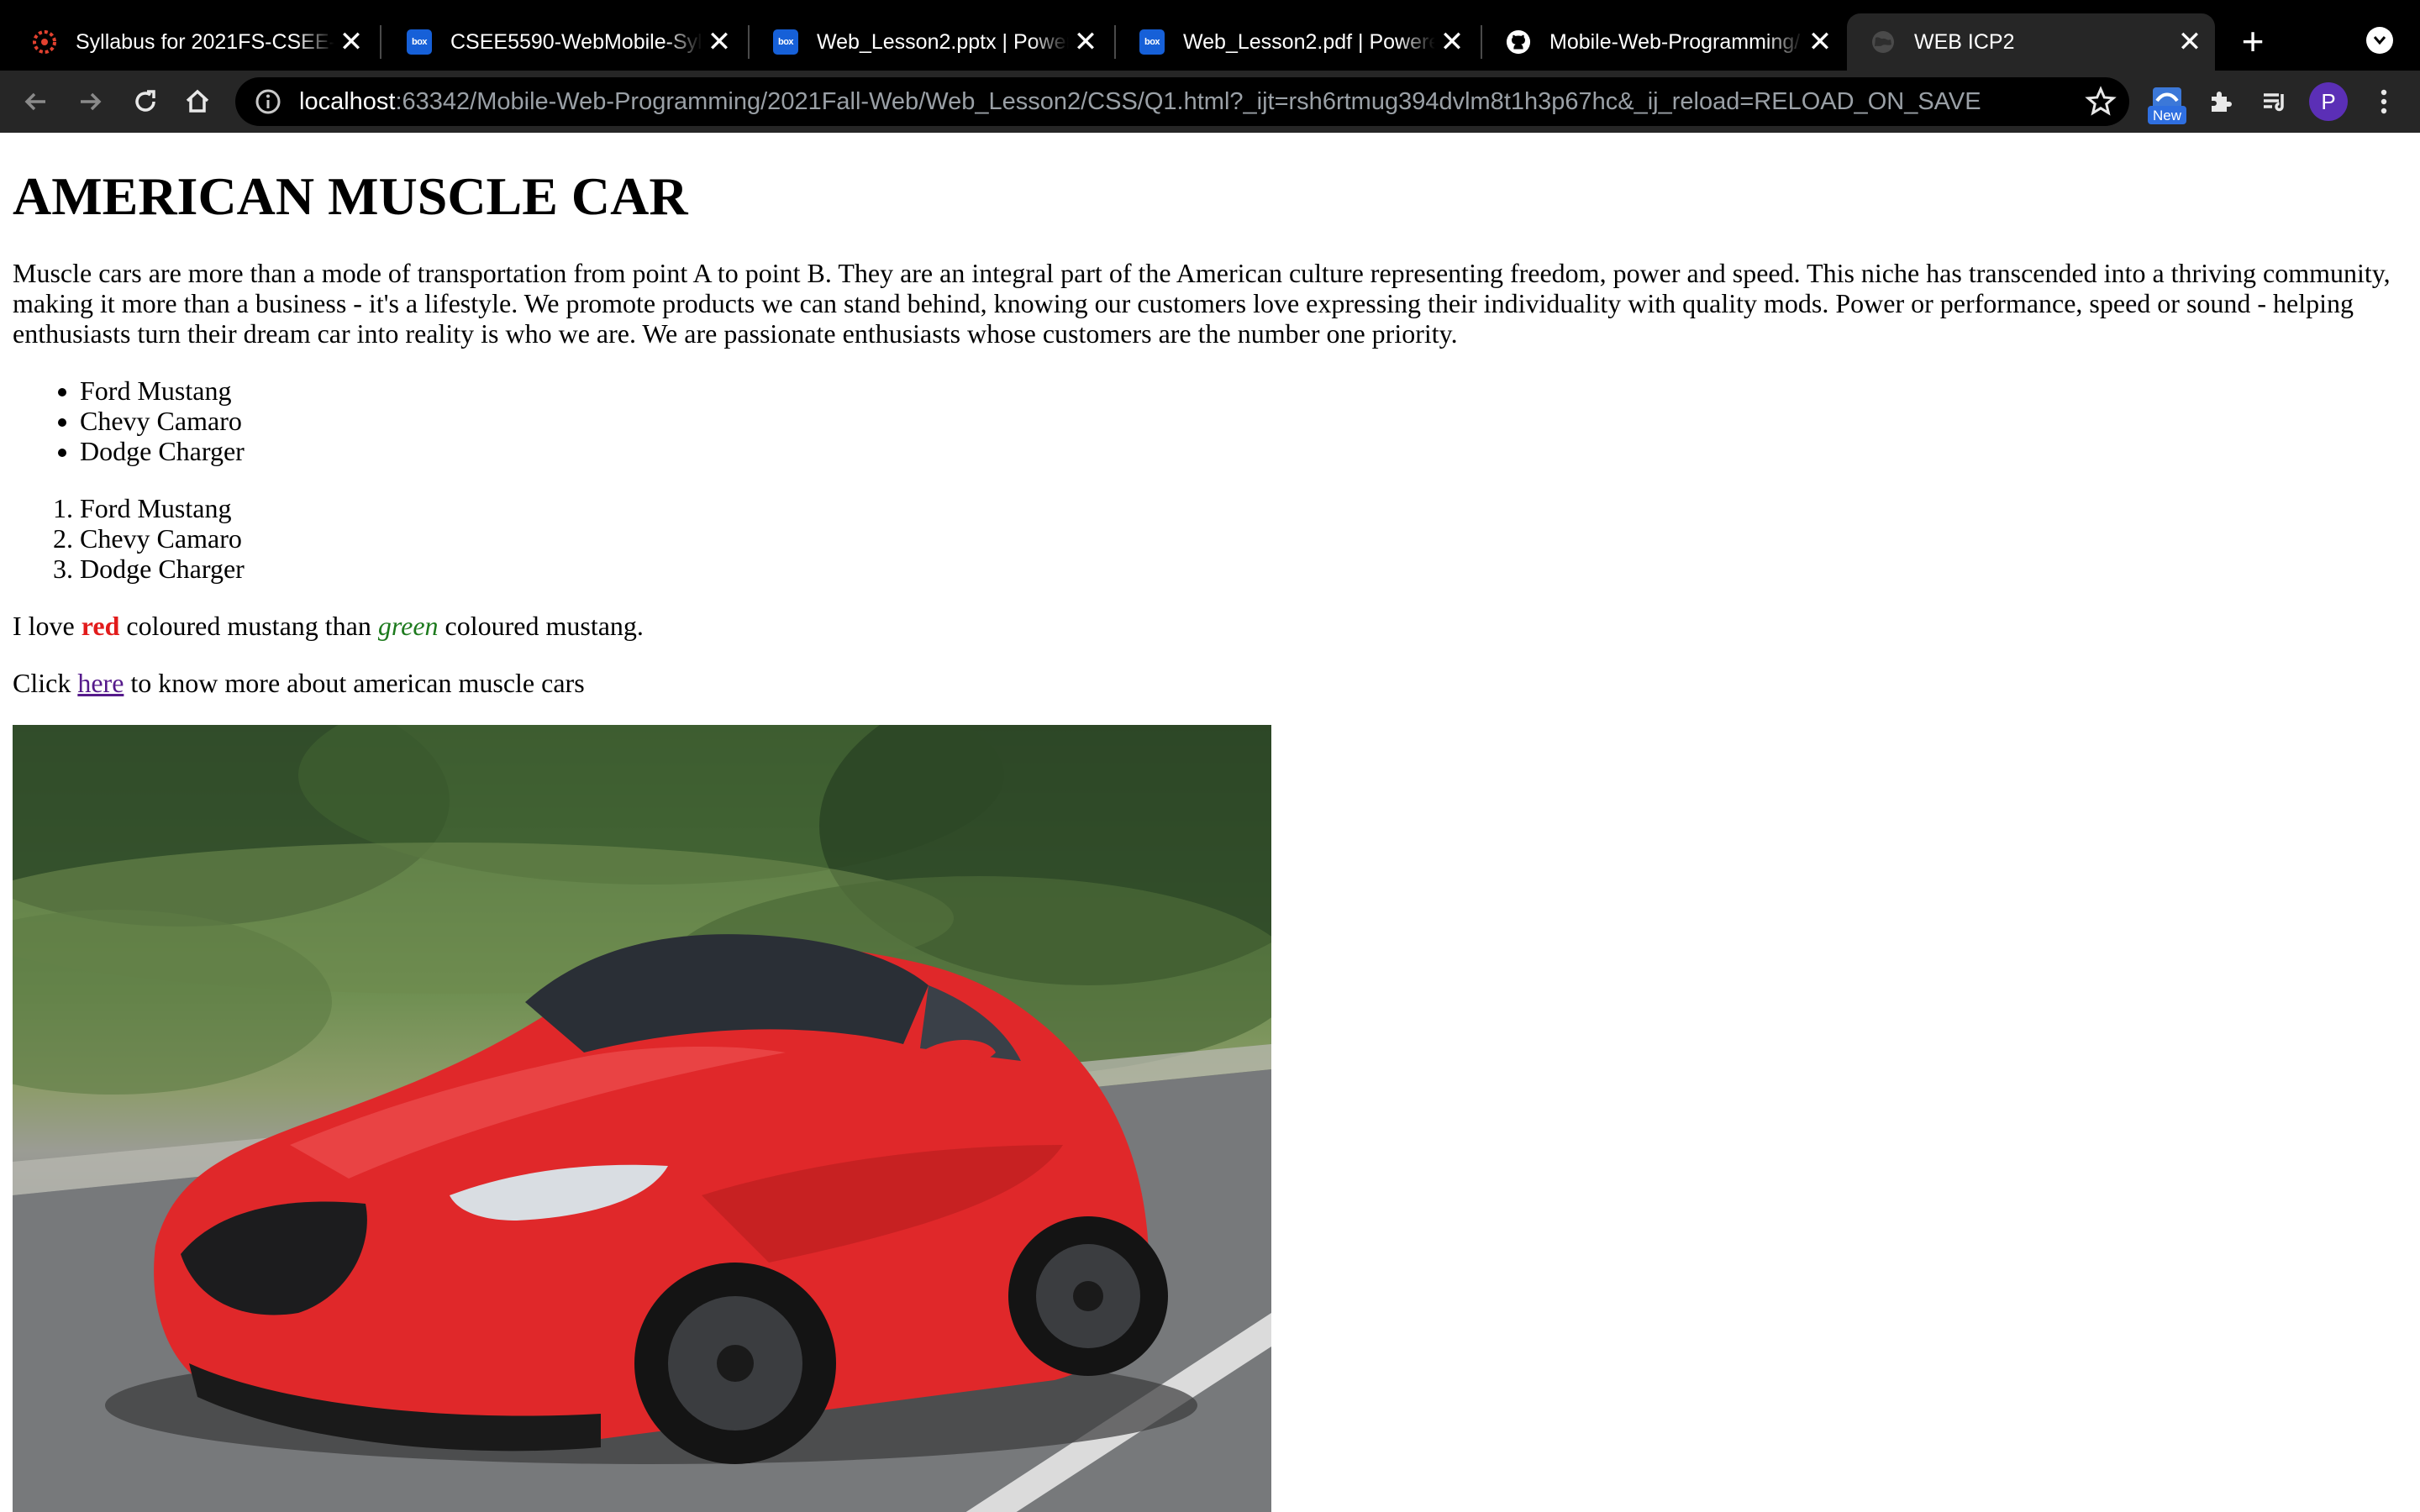  Describe the element at coordinates (576, 41) in the screenshot. I see `tab-title: CSEE5590-WebMobile-Syll` at that location.